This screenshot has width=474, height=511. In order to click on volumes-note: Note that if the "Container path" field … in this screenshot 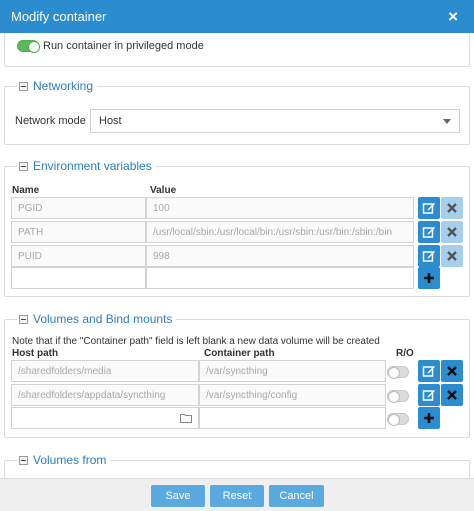, I will do `click(196, 341)`.